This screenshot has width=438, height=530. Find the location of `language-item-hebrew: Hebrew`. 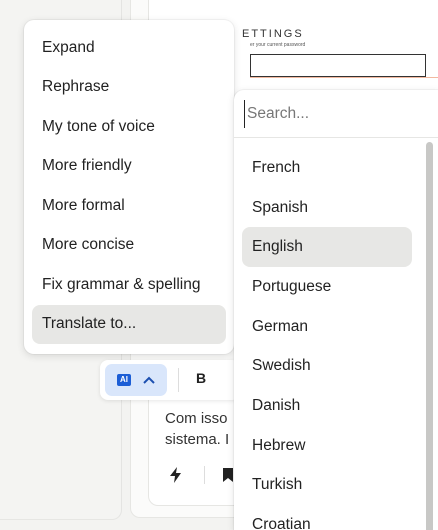

language-item-hebrew: Hebrew is located at coordinates (327, 446).